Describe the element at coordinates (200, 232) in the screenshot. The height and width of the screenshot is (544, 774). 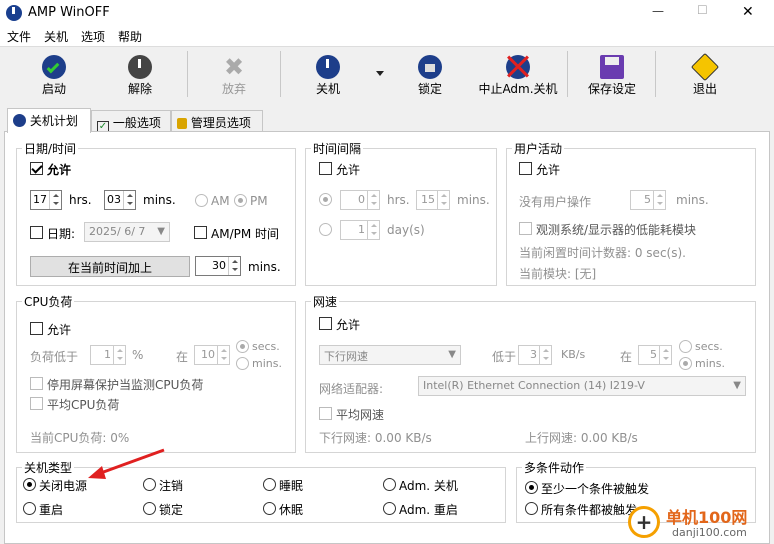
I see `ampm-time-checkbox` at that location.